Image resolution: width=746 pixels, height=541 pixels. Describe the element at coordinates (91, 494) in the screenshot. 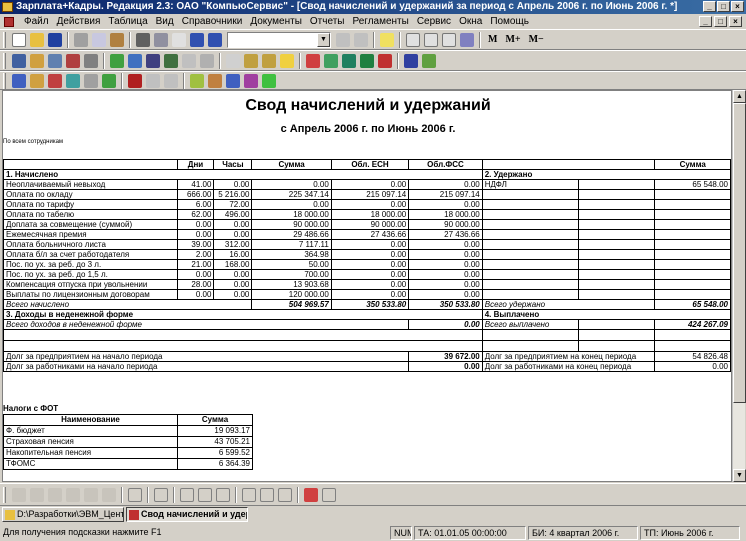

I see `ole-object-icon` at that location.